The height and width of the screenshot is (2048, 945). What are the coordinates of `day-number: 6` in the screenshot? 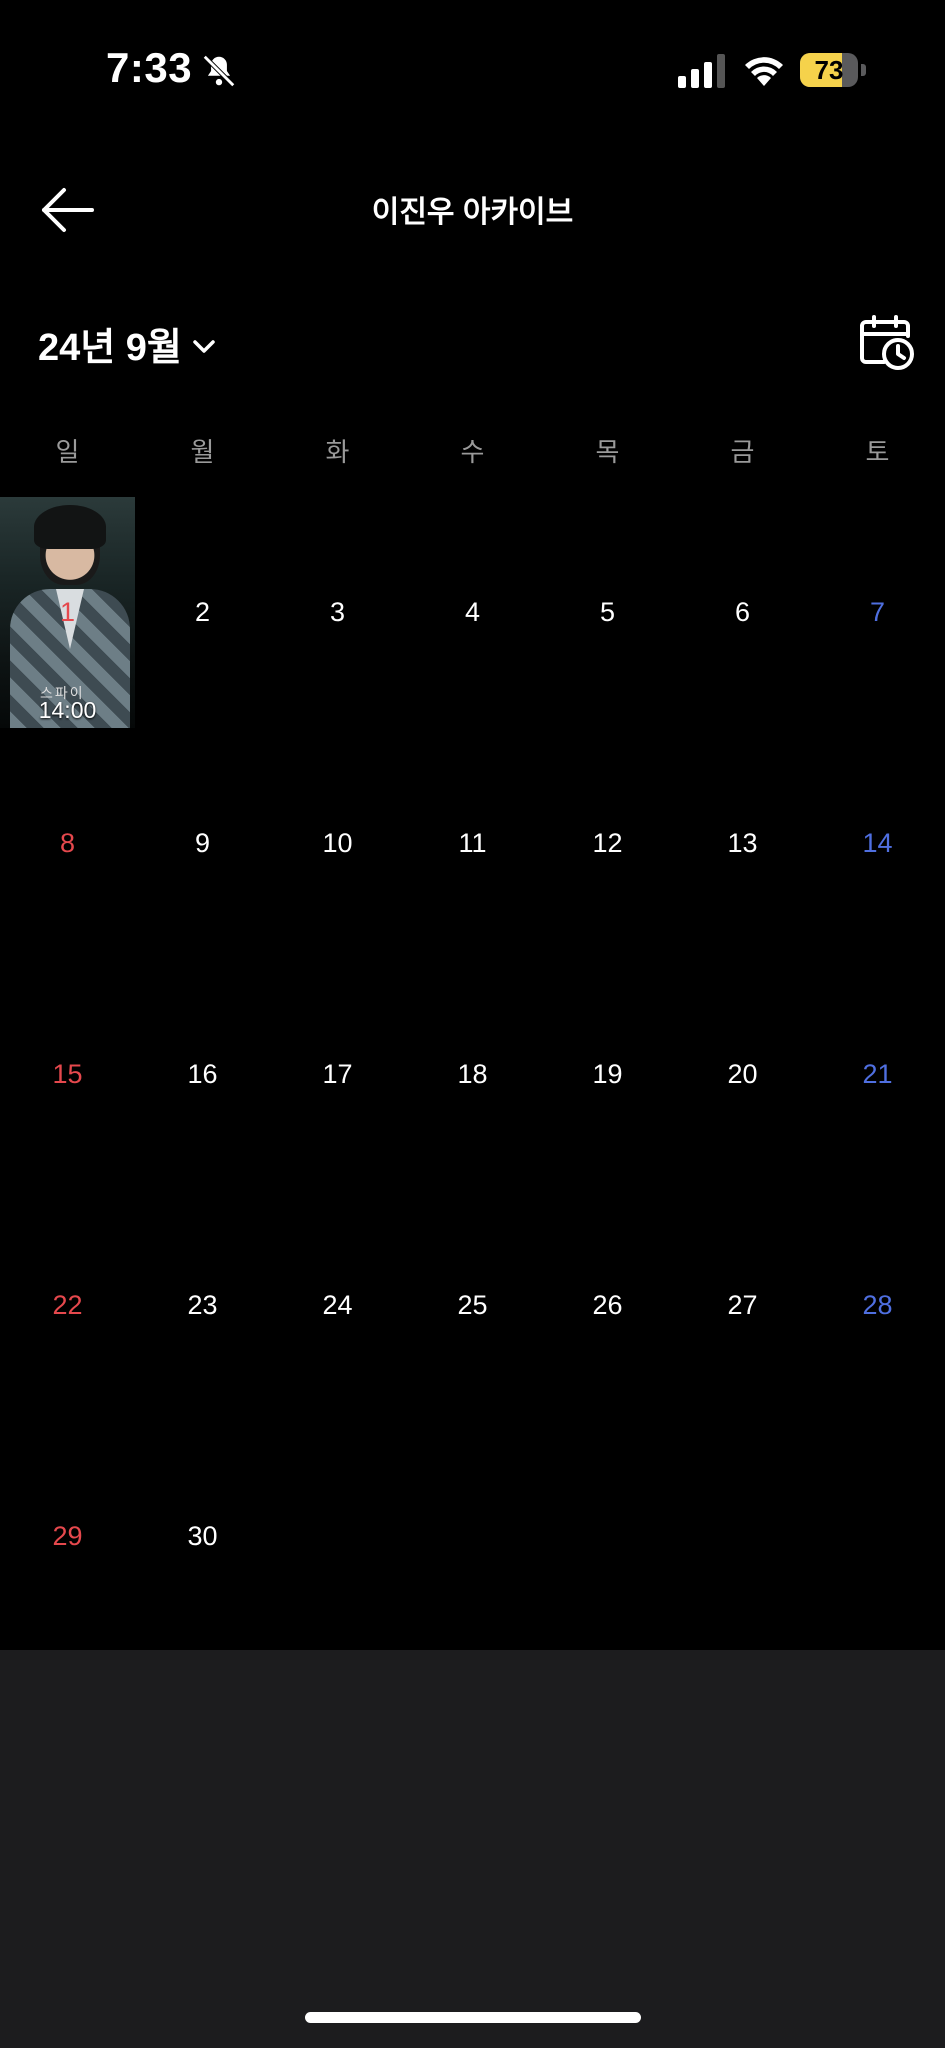 It's located at (742, 612).